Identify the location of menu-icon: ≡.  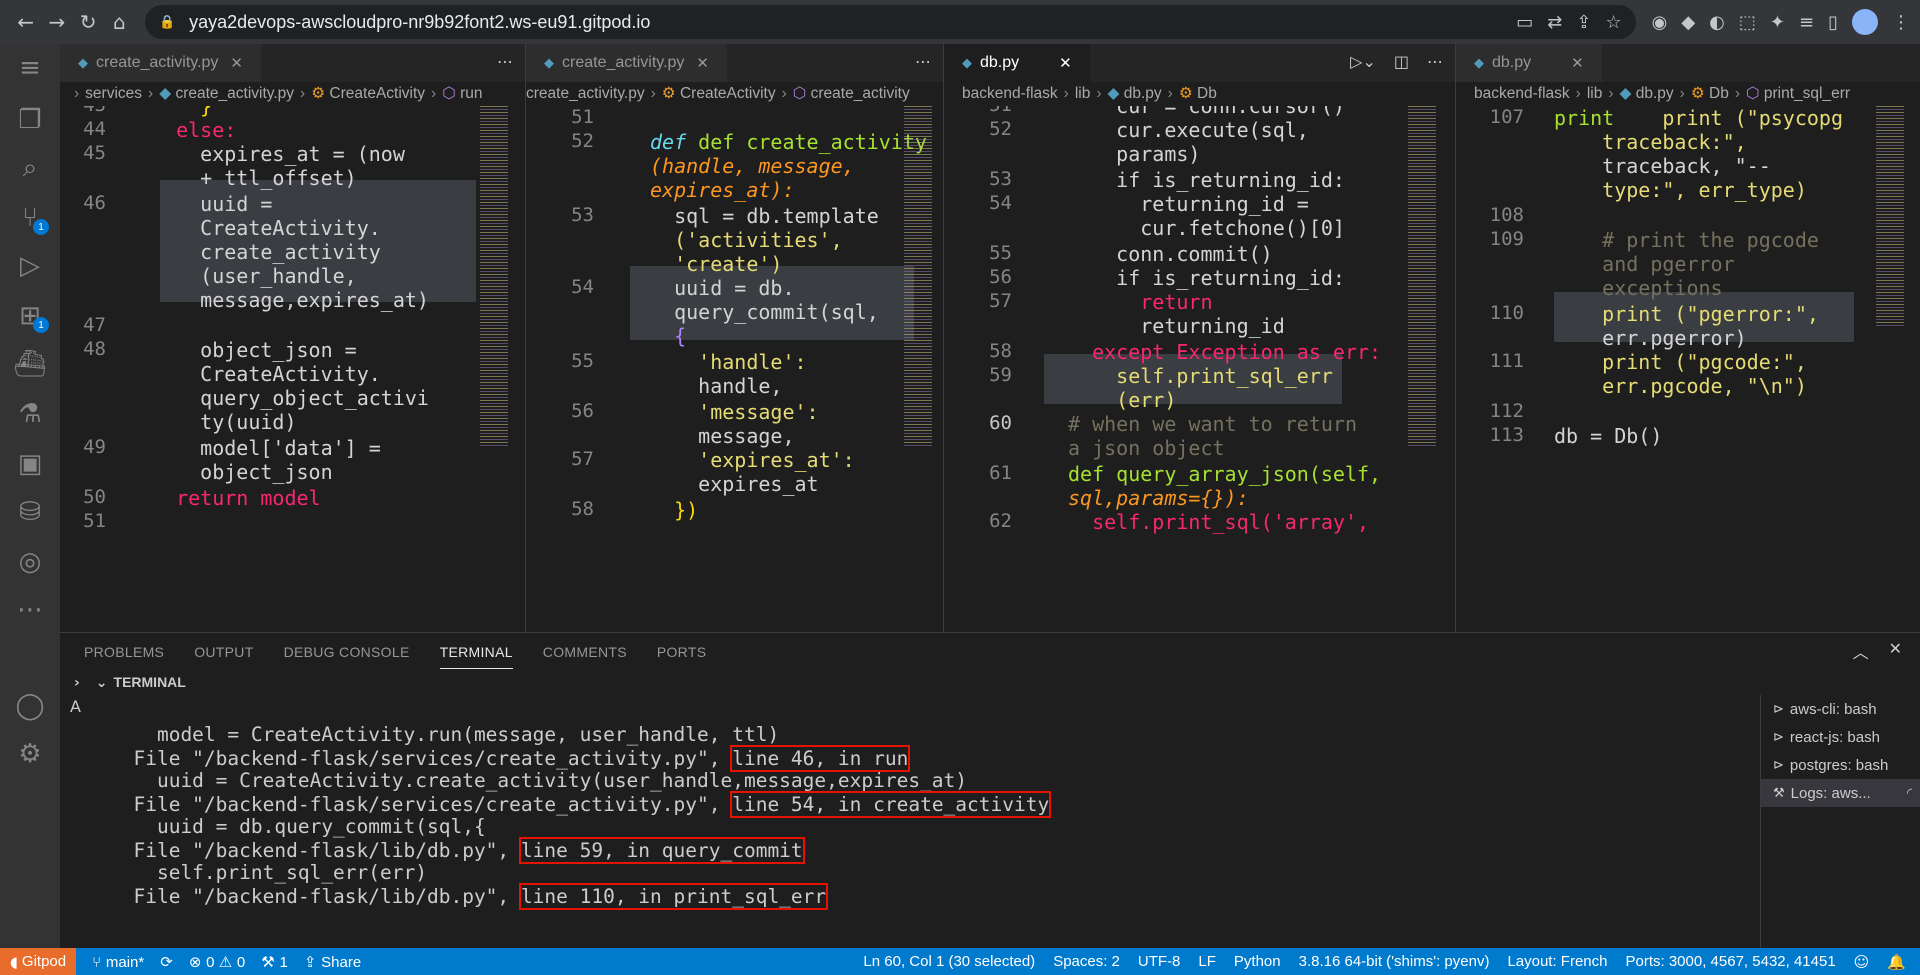
(30, 68).